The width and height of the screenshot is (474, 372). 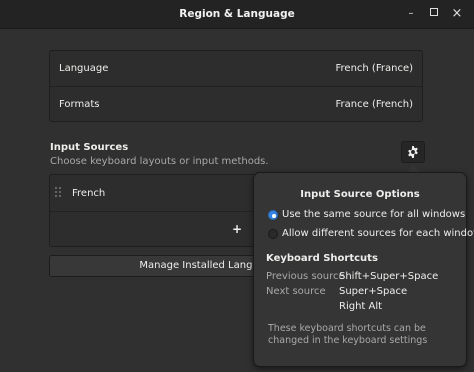 I want to click on popover-title: Input Source Options, so click(x=360, y=194).